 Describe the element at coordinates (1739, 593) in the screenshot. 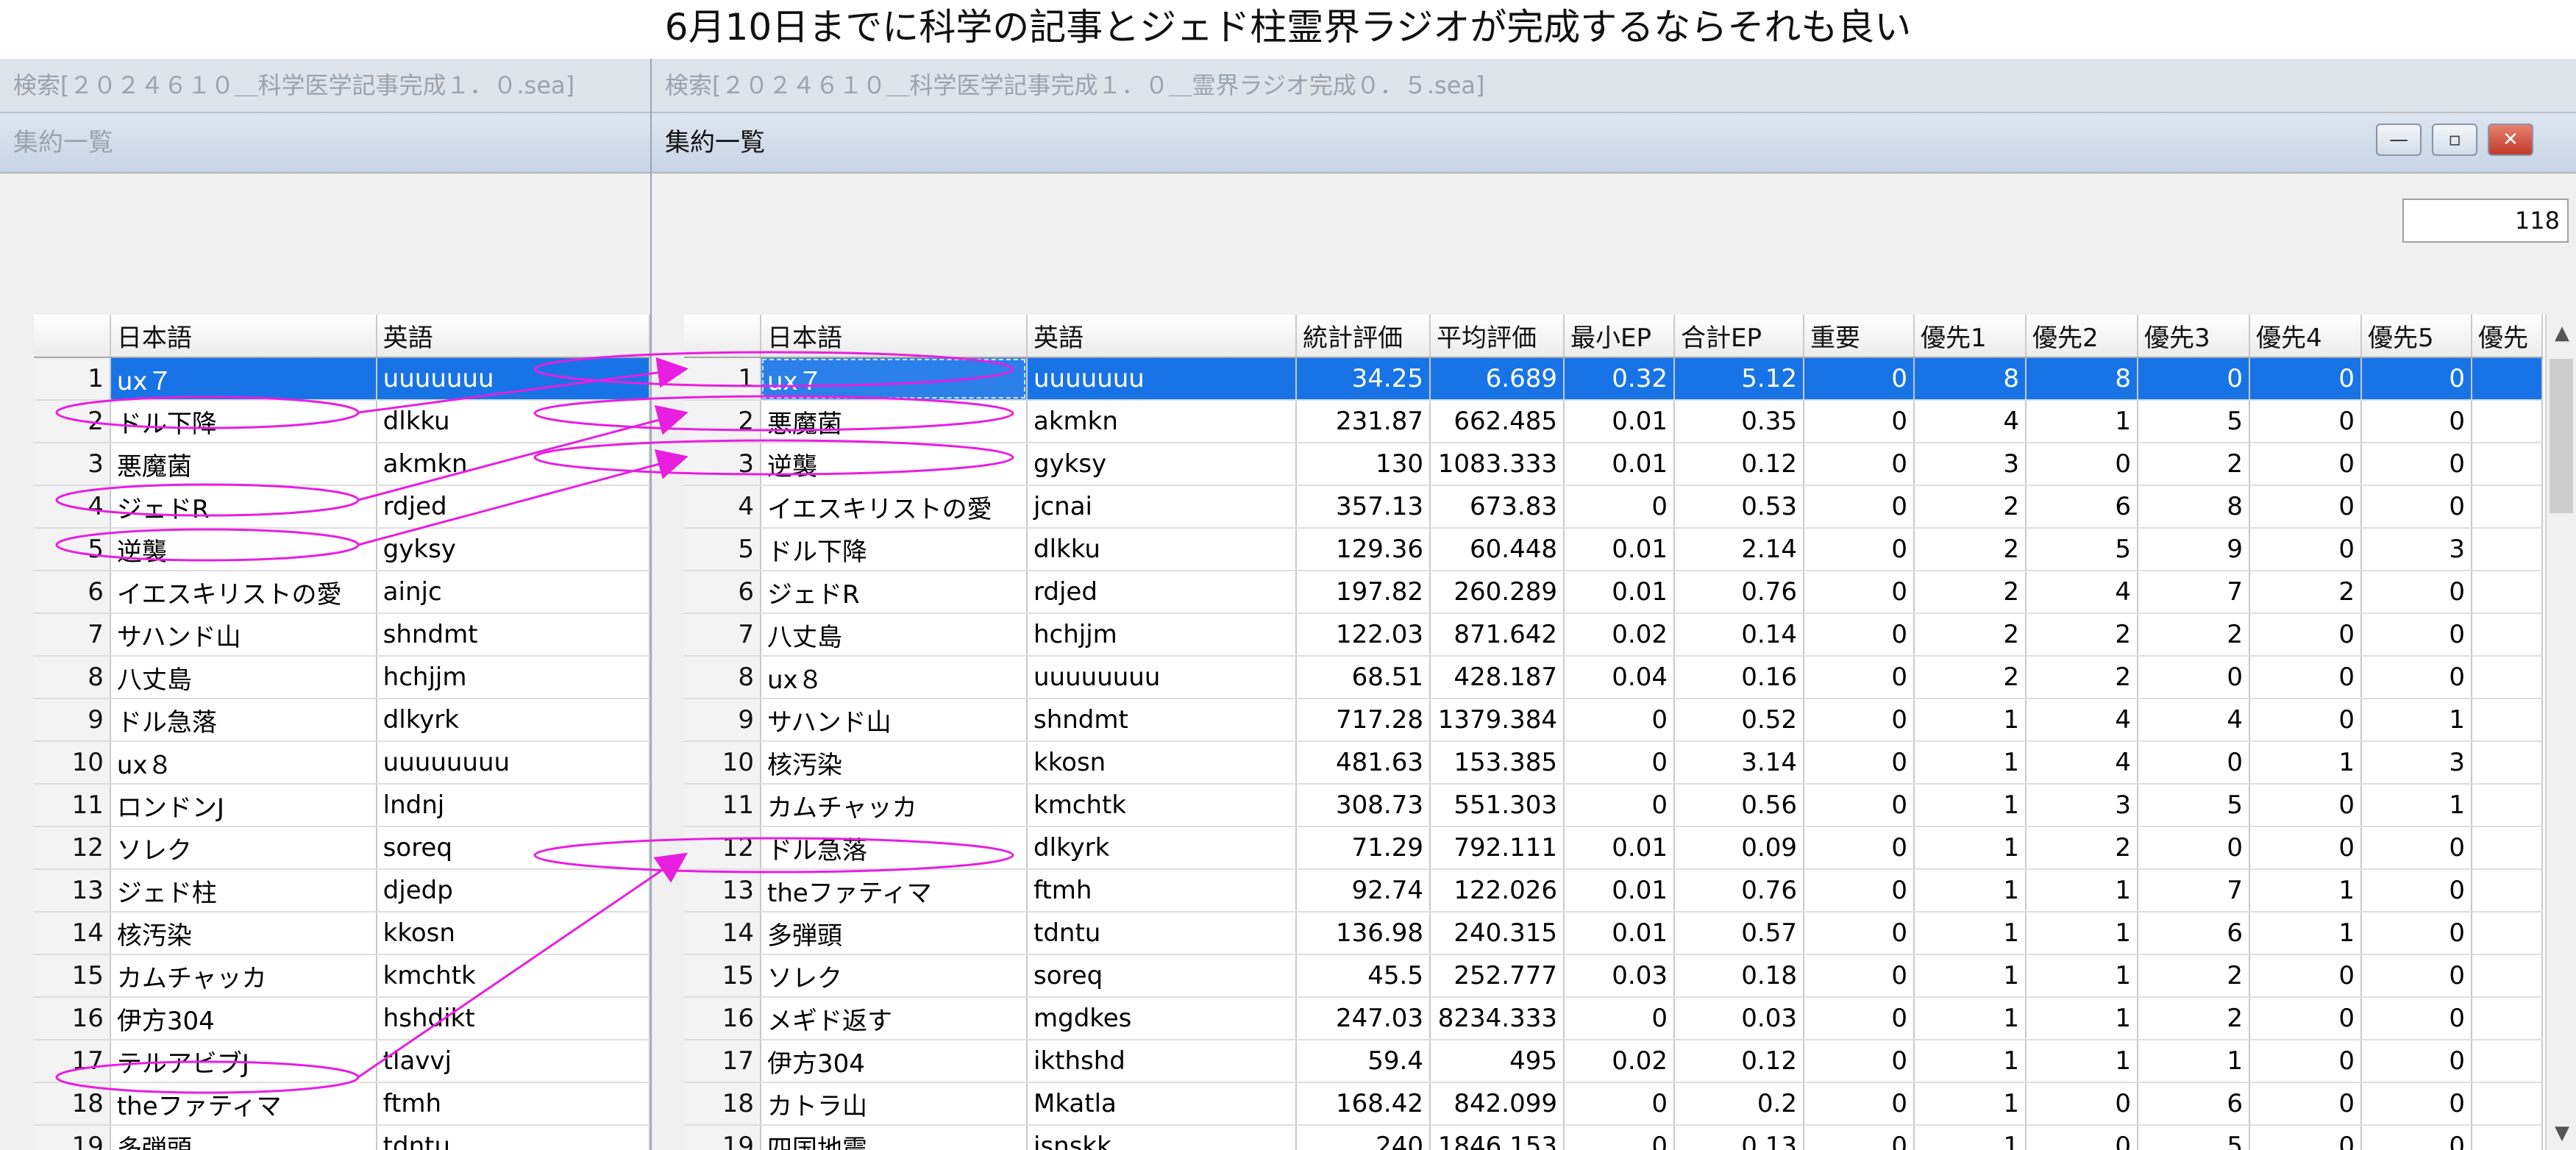

I see `value-cell: 0.76` at that location.